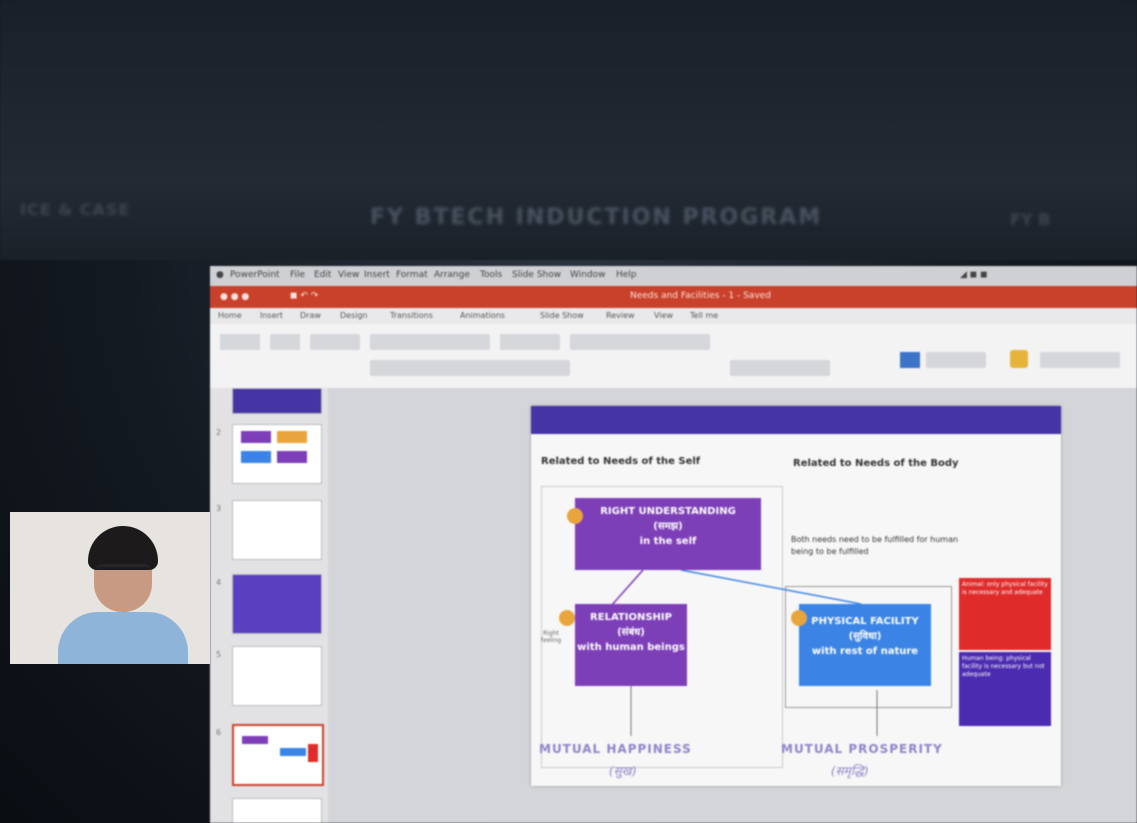 Image resolution: width=1137 pixels, height=823 pixels. What do you see at coordinates (297, 275) in the screenshot?
I see `menu-item: File` at bounding box center [297, 275].